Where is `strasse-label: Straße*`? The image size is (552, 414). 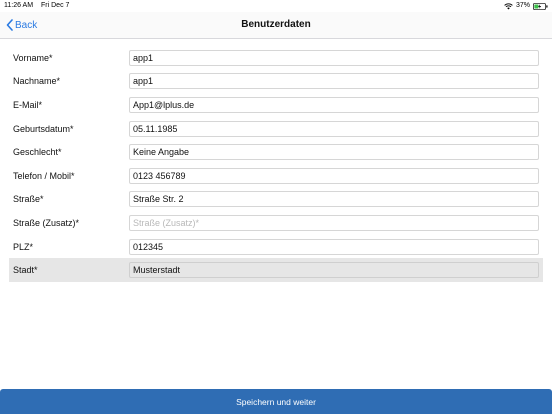 strasse-label: Straße* is located at coordinates (28, 199).